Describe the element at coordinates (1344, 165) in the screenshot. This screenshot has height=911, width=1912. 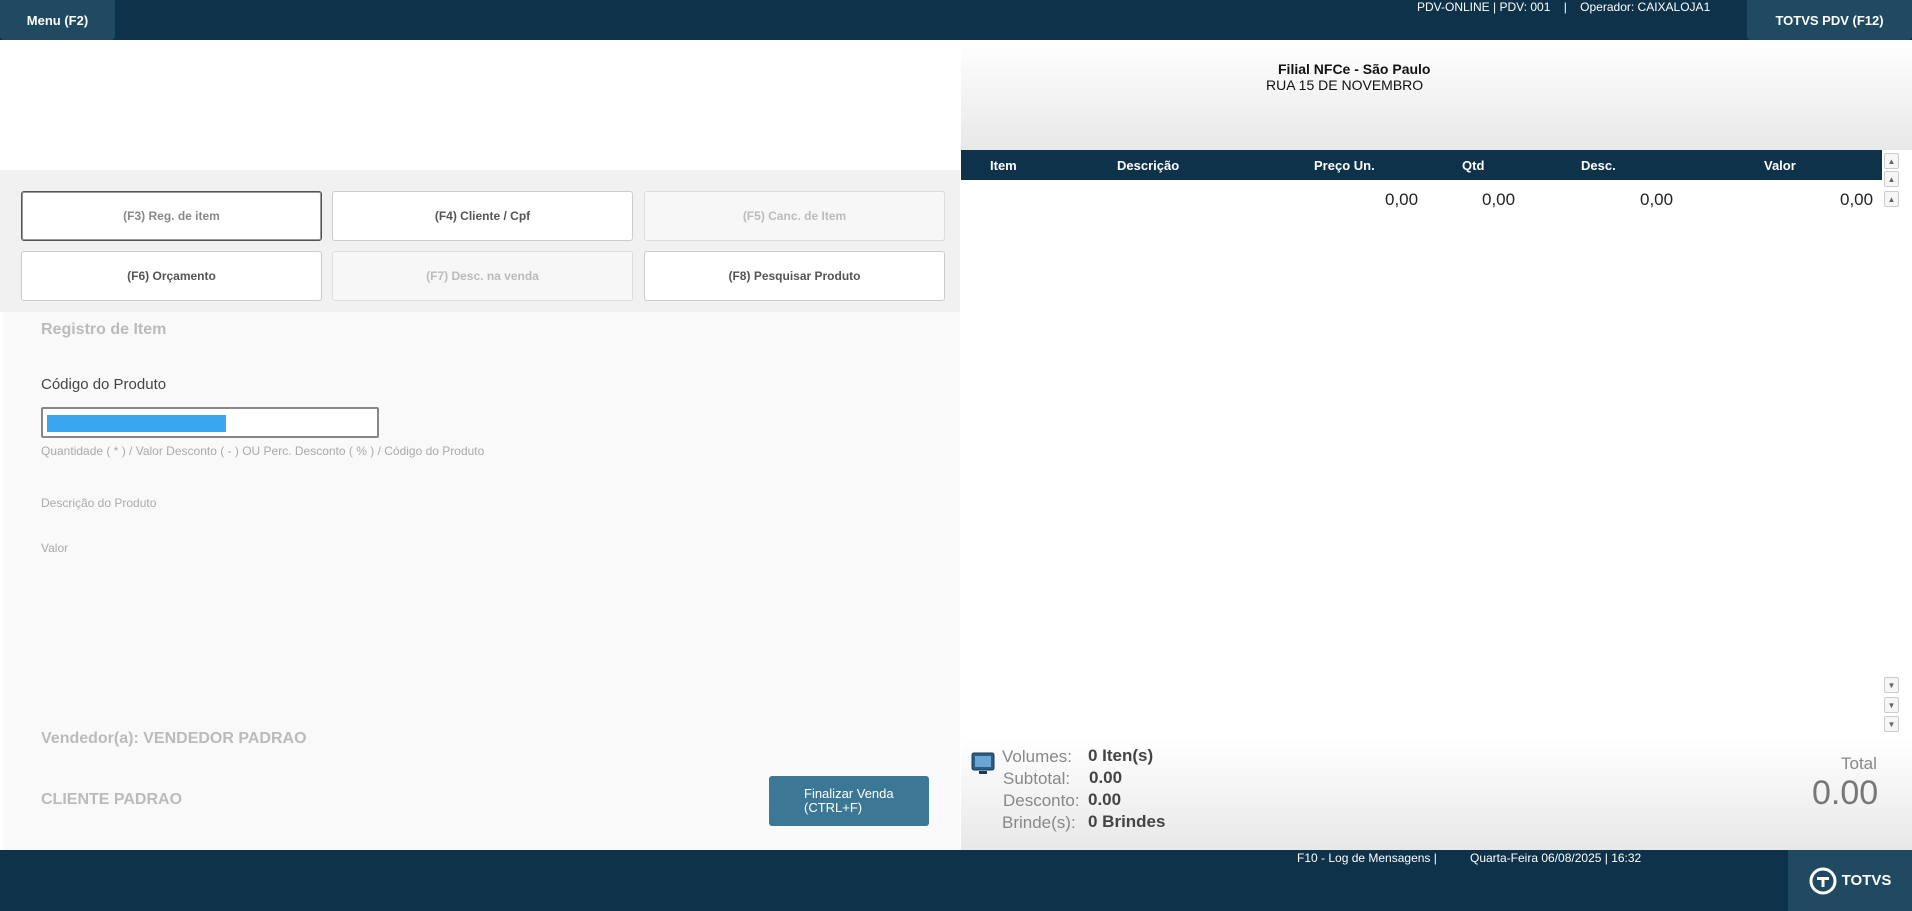
I see `col-price: Preço Un.` at that location.